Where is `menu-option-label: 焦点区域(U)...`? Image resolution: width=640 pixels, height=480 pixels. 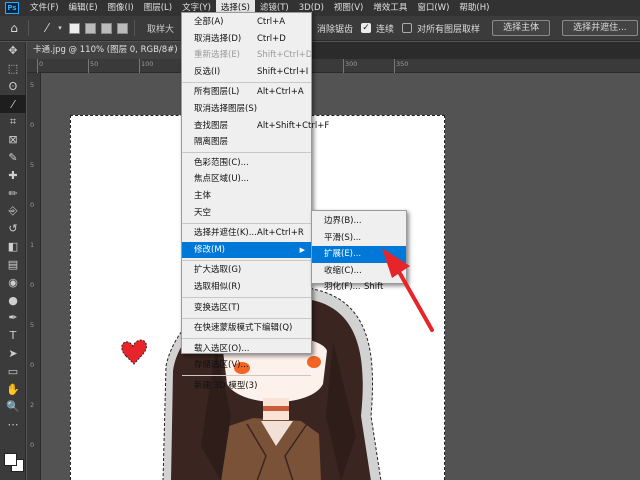
menu-option-label: 焦点区域(U)... is located at coordinates (221, 179).